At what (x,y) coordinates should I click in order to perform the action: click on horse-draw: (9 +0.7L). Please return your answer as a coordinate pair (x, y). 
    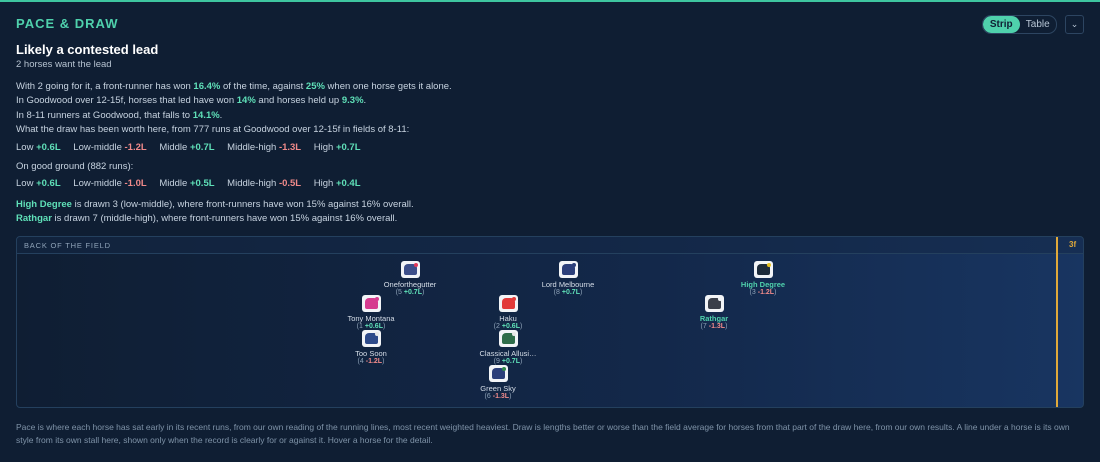
    Looking at the image, I should click on (508, 361).